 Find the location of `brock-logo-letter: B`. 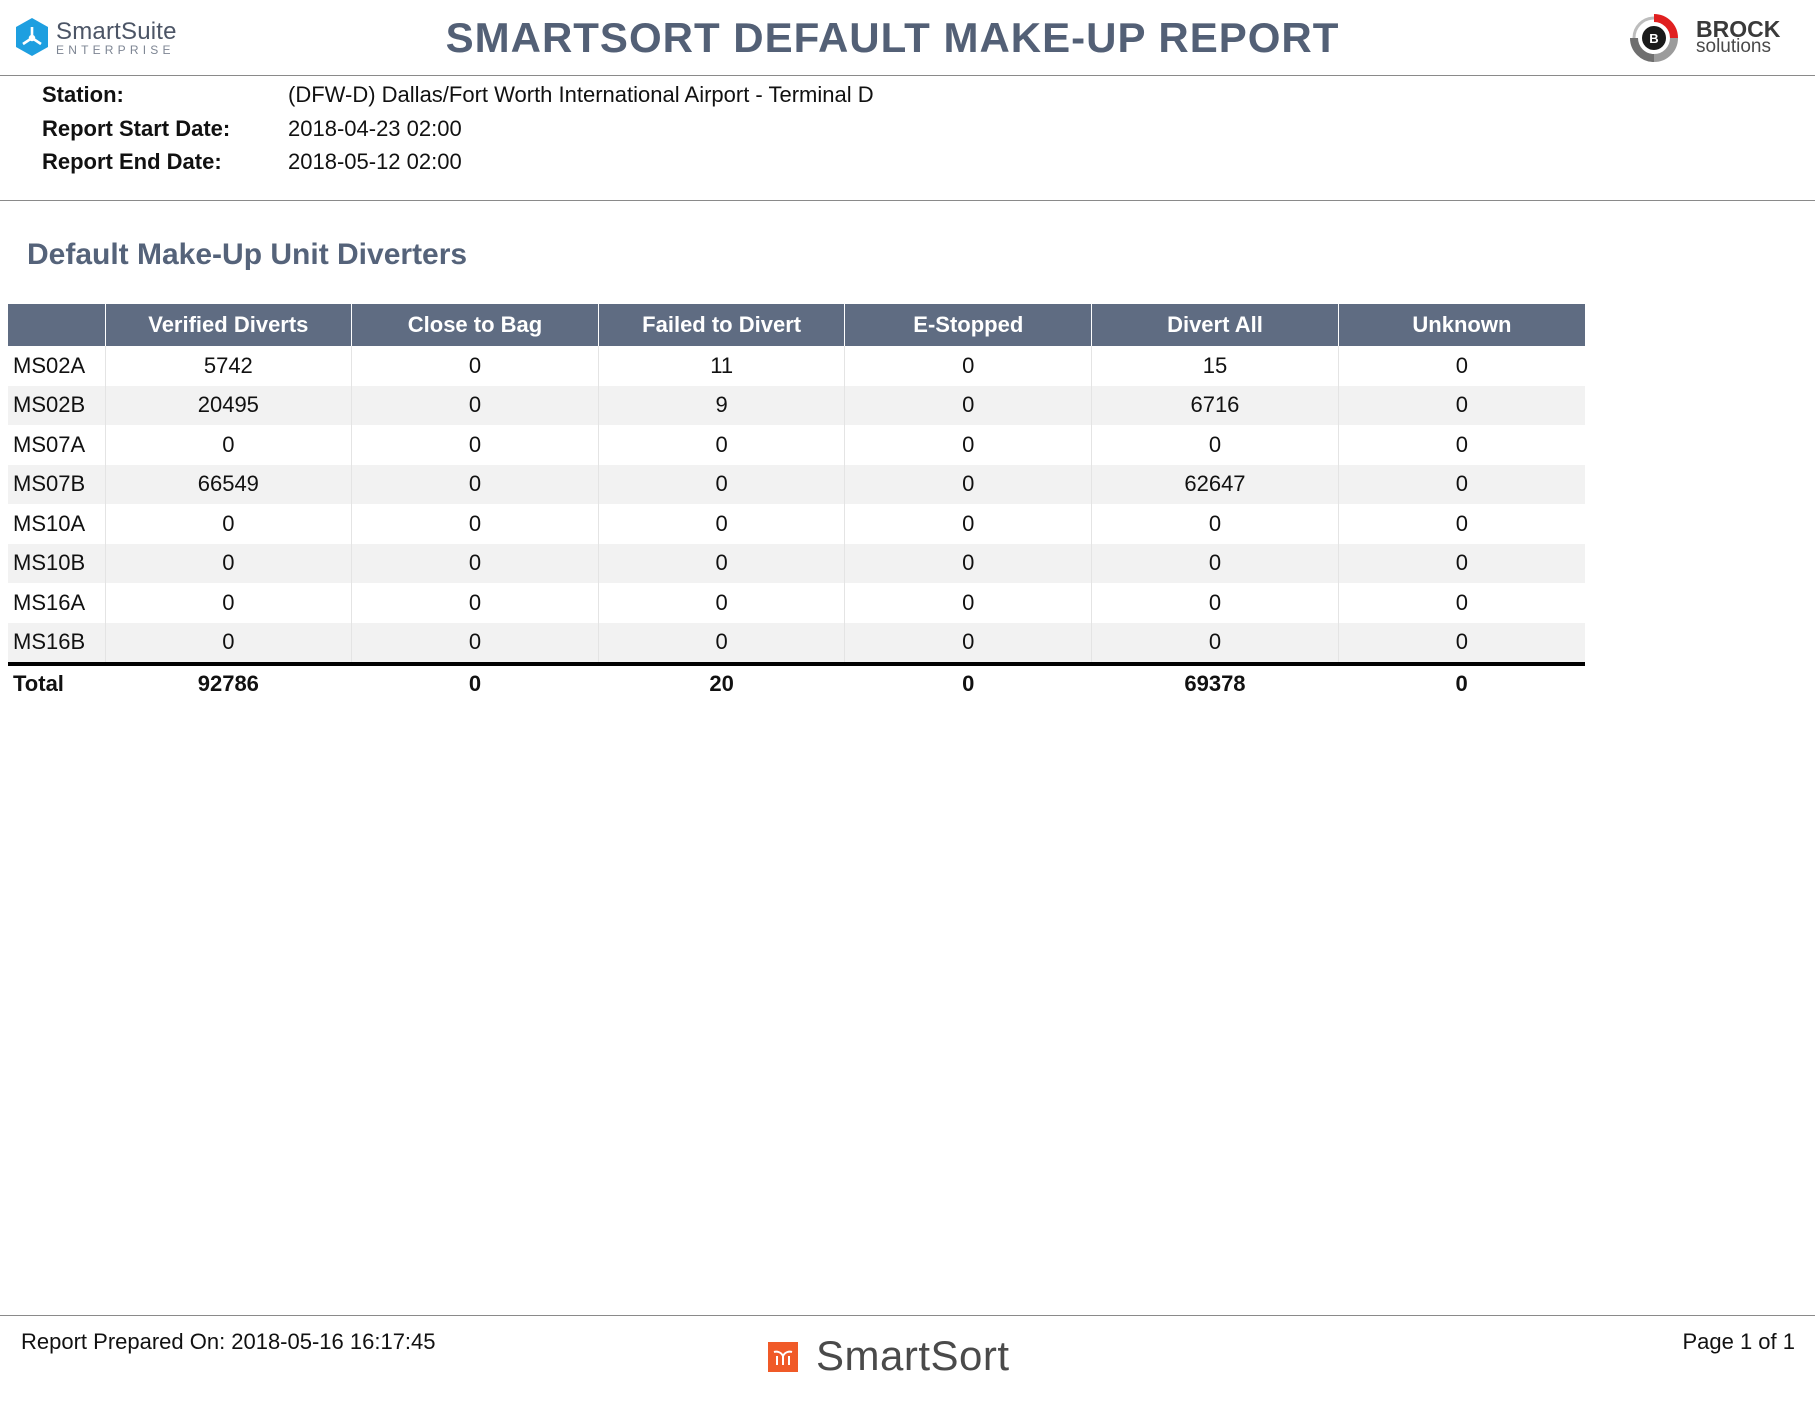

brock-logo-letter: B is located at coordinates (1653, 38).